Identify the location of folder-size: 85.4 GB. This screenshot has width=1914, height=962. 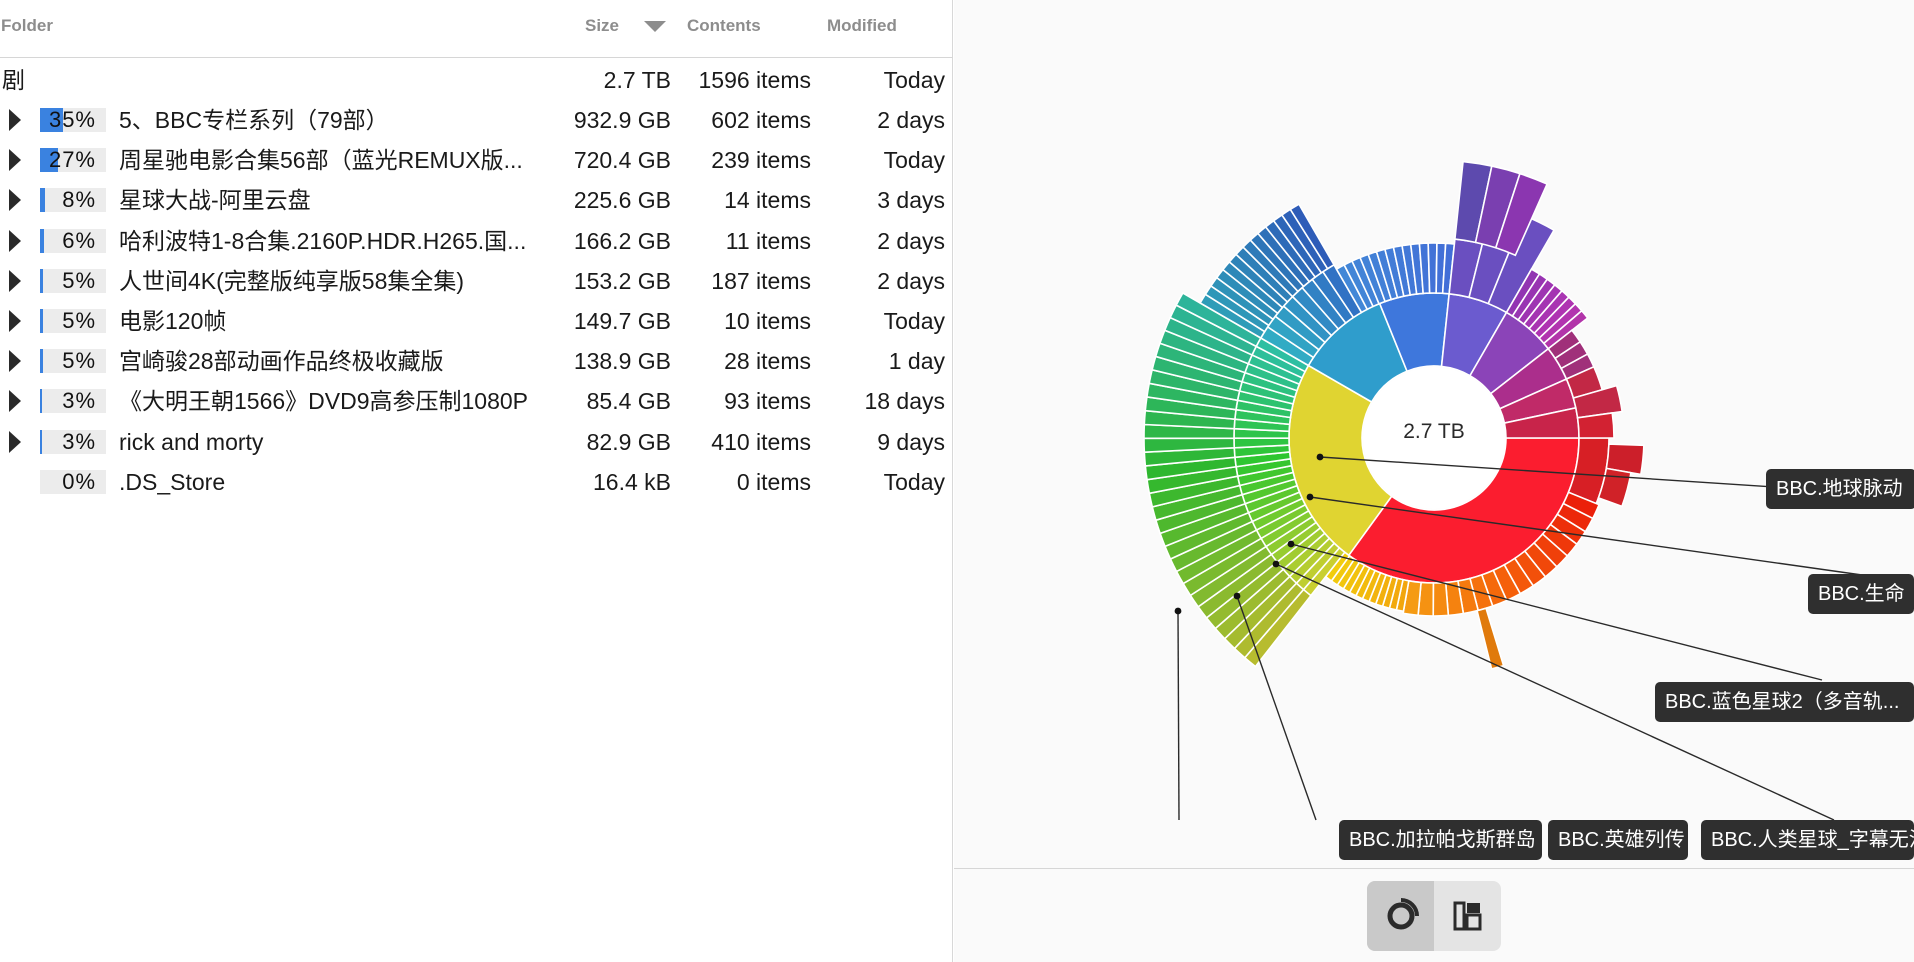
(628, 401).